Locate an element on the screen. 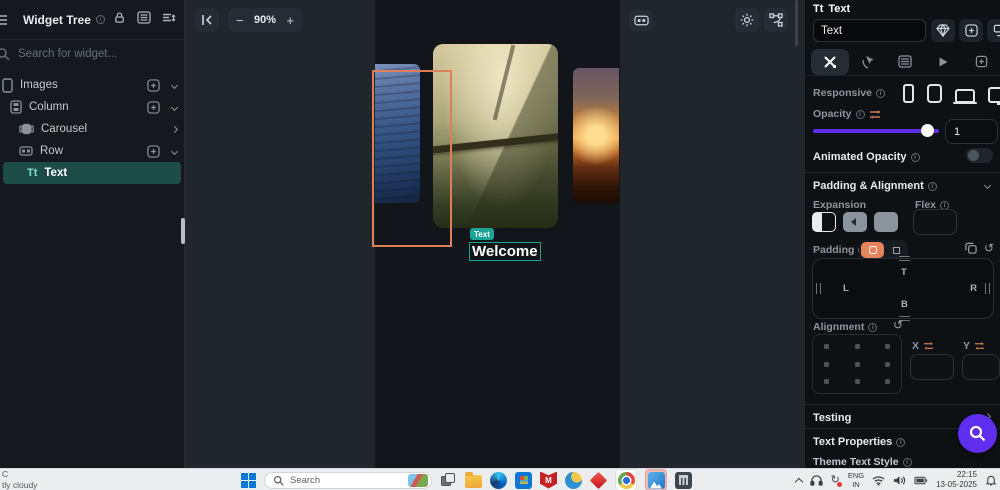  vector-nodes-icon is located at coordinates (776, 20).